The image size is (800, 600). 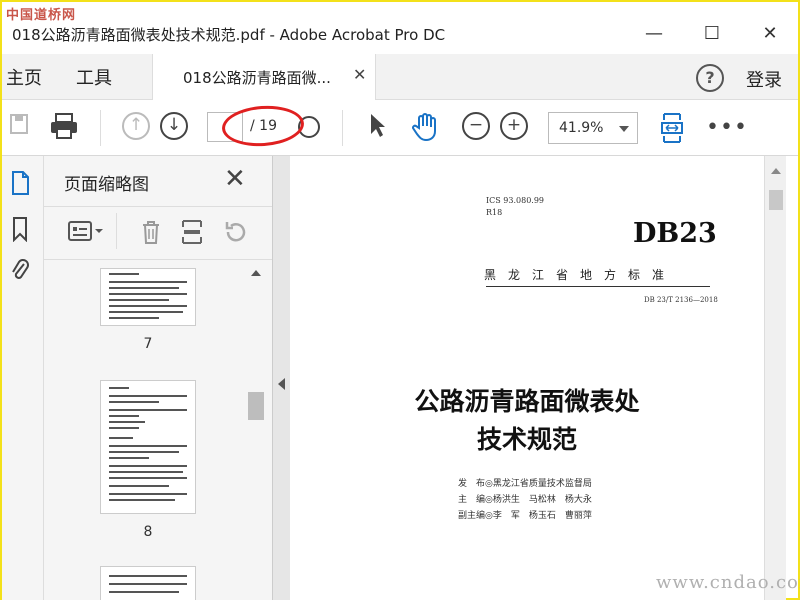 What do you see at coordinates (672, 128) in the screenshot?
I see `fit-width-icon` at bounding box center [672, 128].